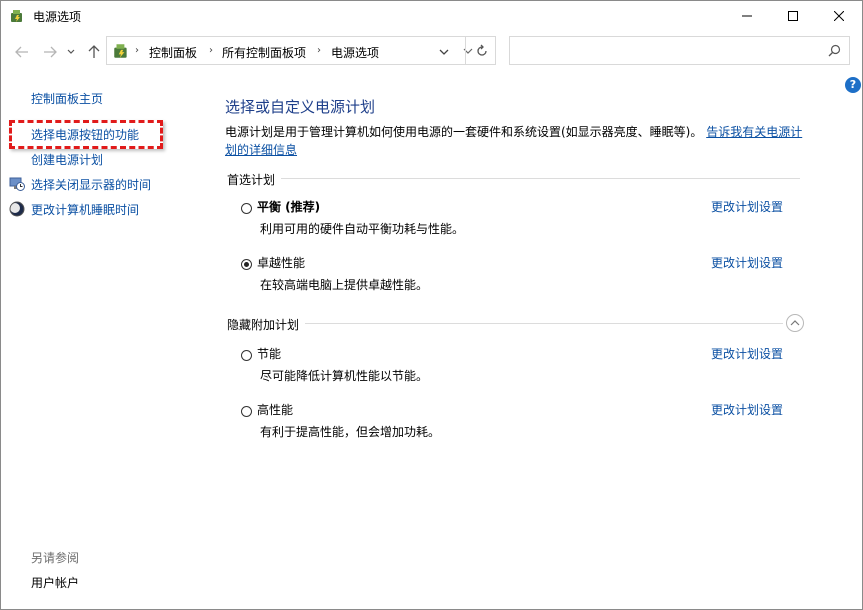  What do you see at coordinates (85, 134) in the screenshot?
I see `sidebar-item-power-button: 选择电源按钮的功能` at bounding box center [85, 134].